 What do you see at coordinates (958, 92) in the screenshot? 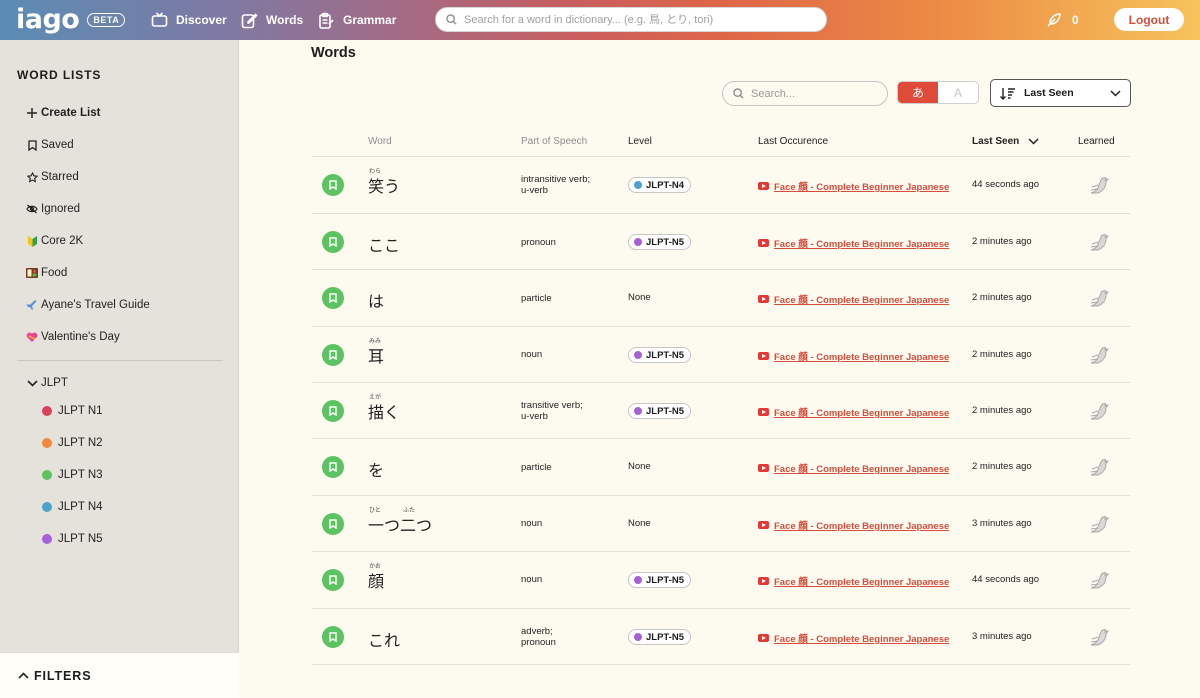
I see `toggle-latin: A` at bounding box center [958, 92].